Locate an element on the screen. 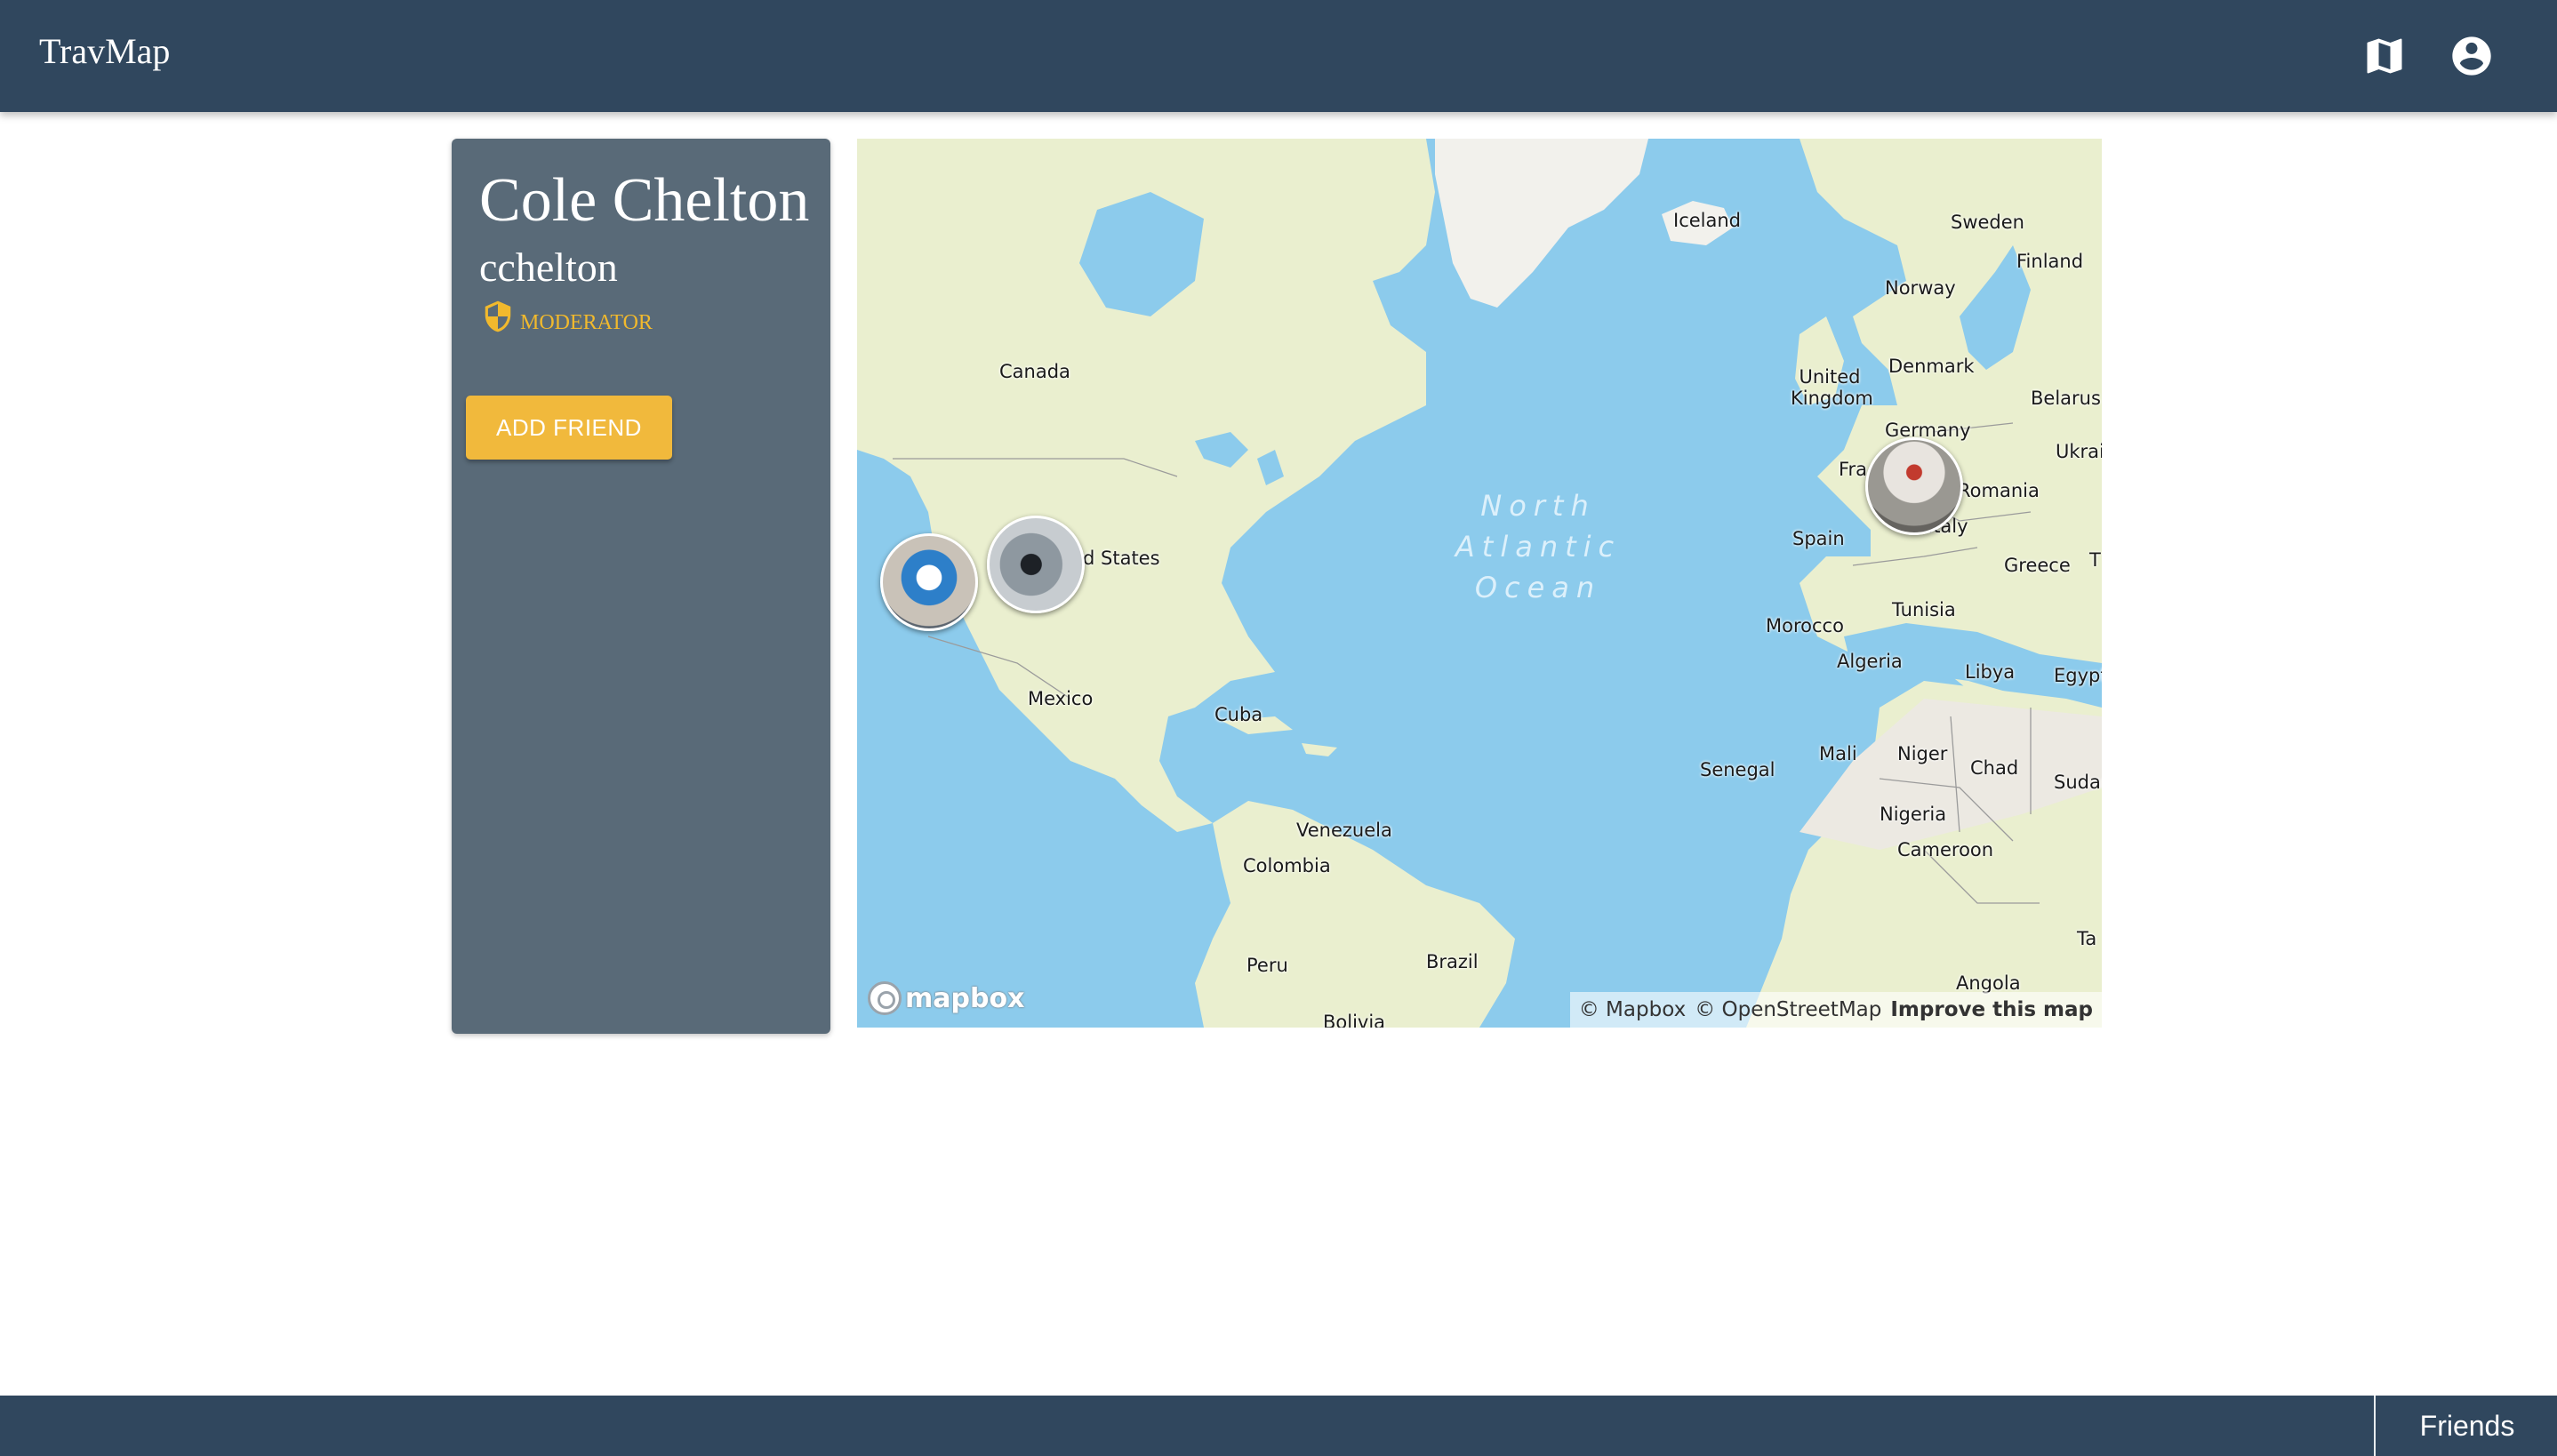 The width and height of the screenshot is (2557, 1456). country-label: Belarus is located at coordinates (2066, 398).